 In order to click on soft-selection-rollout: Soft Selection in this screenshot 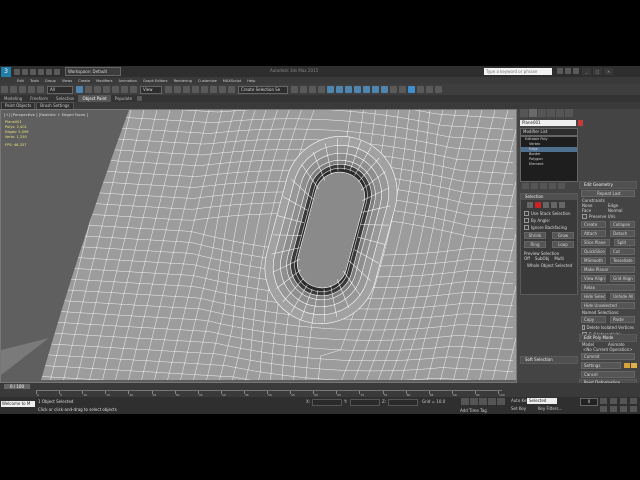, I will do `click(549, 360)`.